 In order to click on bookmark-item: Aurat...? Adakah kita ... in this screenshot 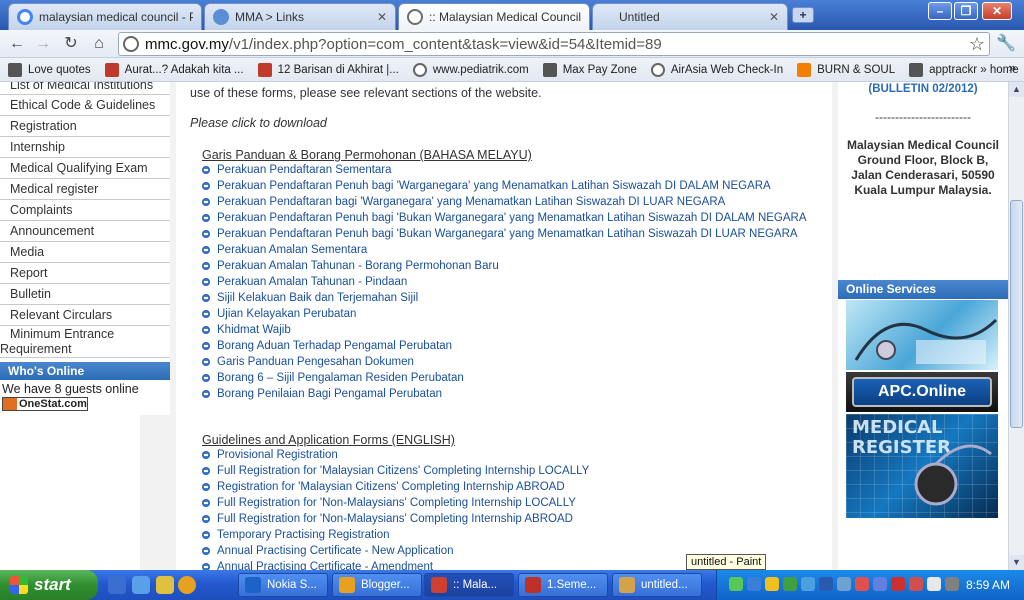, I will do `click(174, 69)`.